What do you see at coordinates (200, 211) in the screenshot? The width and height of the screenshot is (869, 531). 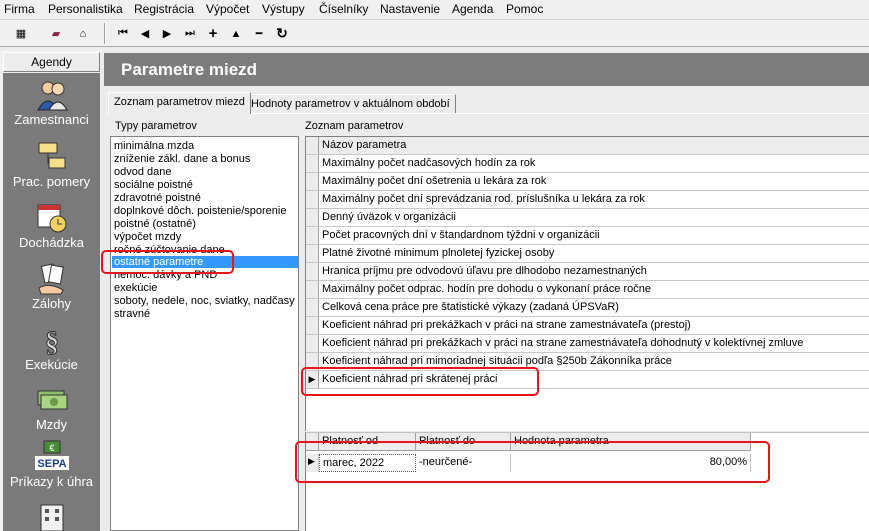 I see `list-item: doplnkové dôch. poistenie/sporenie` at bounding box center [200, 211].